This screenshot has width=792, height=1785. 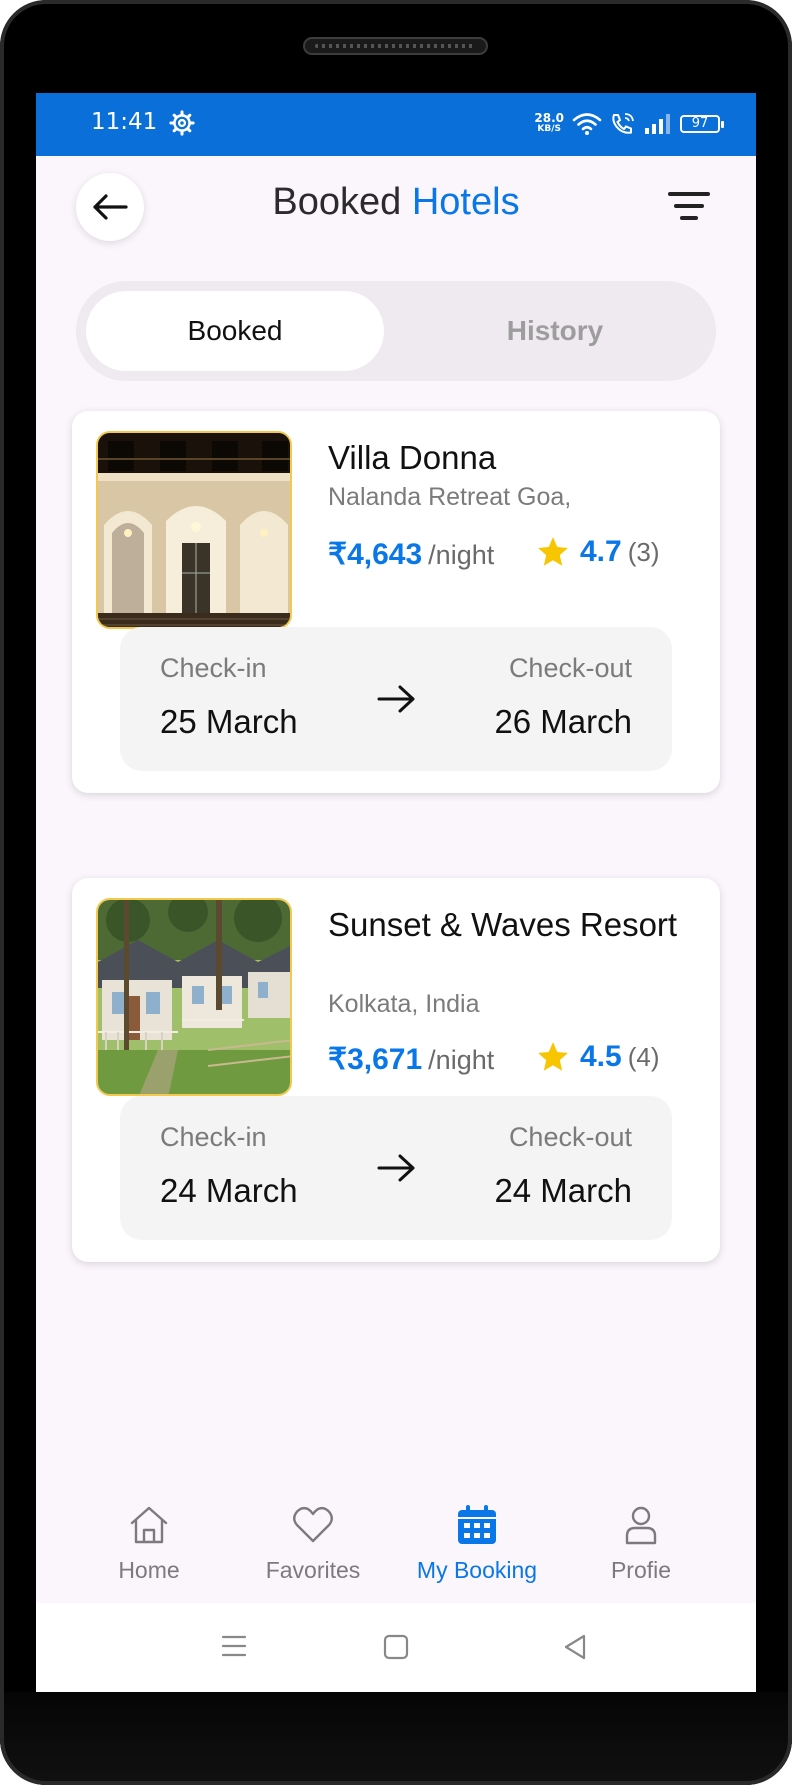 I want to click on tab-booked: Booked, so click(x=235, y=331).